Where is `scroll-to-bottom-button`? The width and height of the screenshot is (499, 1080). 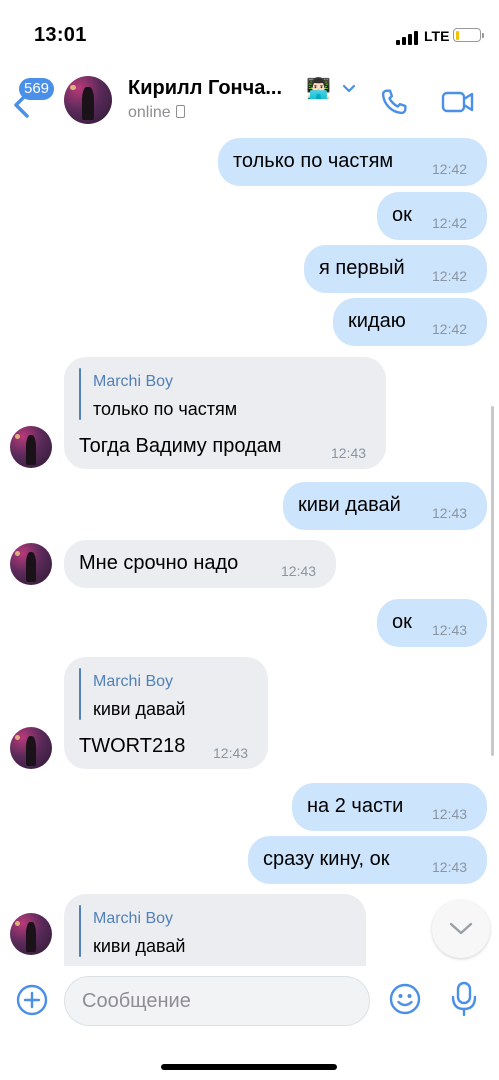
scroll-to-bottom-button is located at coordinates (461, 929).